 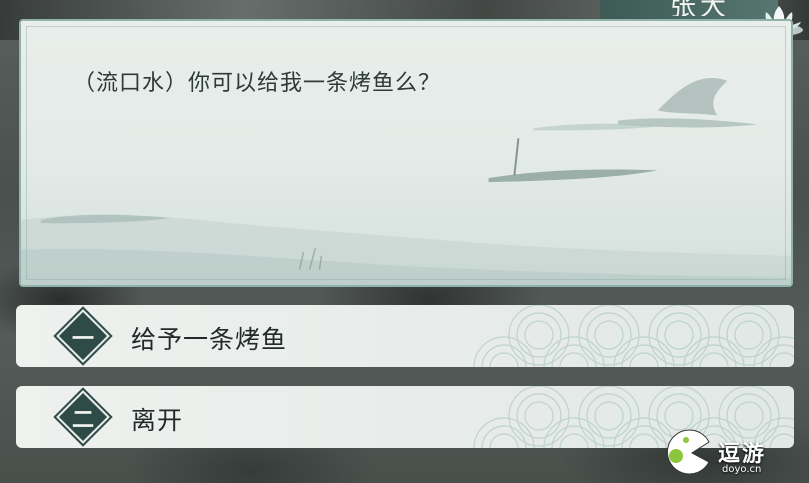 I want to click on choice-label: 离开, so click(x=157, y=420).